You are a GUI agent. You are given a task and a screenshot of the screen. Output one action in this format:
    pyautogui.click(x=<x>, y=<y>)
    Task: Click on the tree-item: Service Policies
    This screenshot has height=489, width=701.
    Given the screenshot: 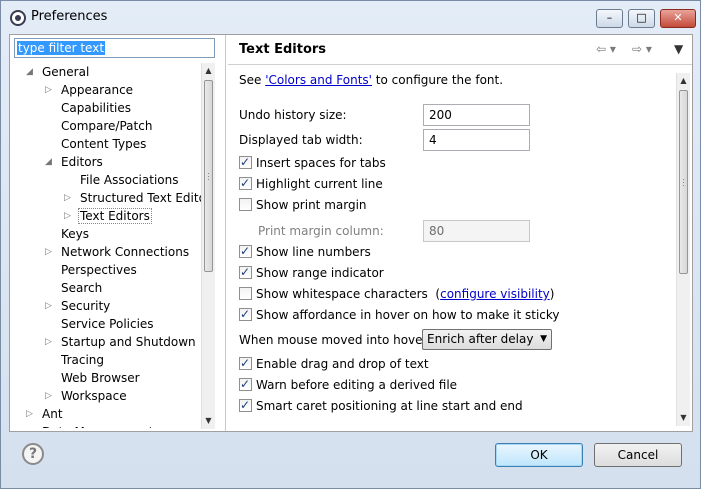 What is the action you would take?
    pyautogui.click(x=107, y=324)
    